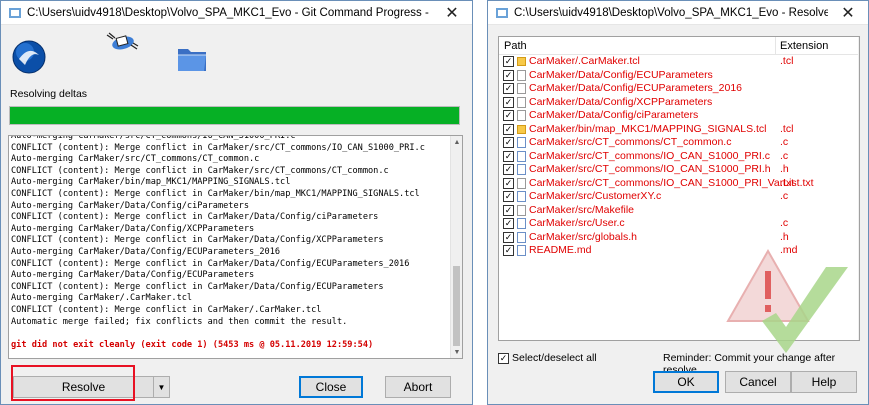  What do you see at coordinates (456, 352) in the screenshot?
I see `scroll-down-icon: ▼` at bounding box center [456, 352].